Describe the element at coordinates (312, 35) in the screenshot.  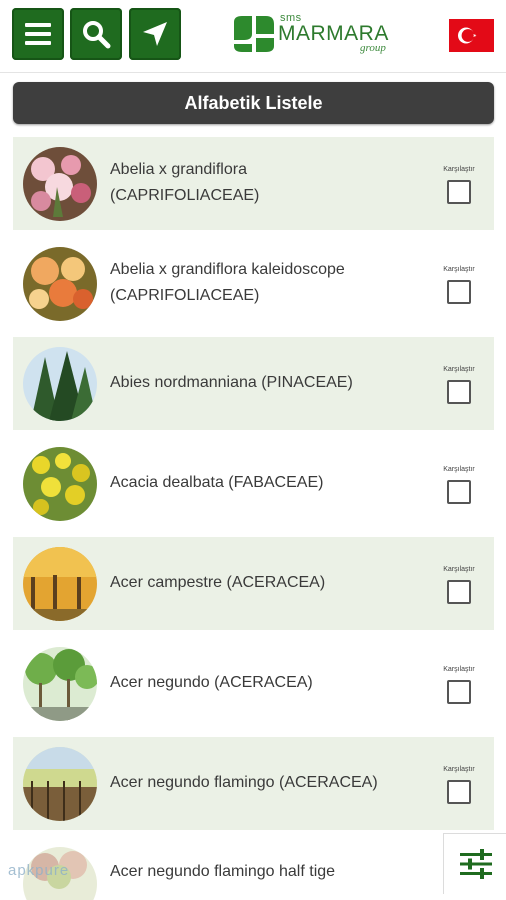
I see `brand-logo: sms MARMARA group` at that location.